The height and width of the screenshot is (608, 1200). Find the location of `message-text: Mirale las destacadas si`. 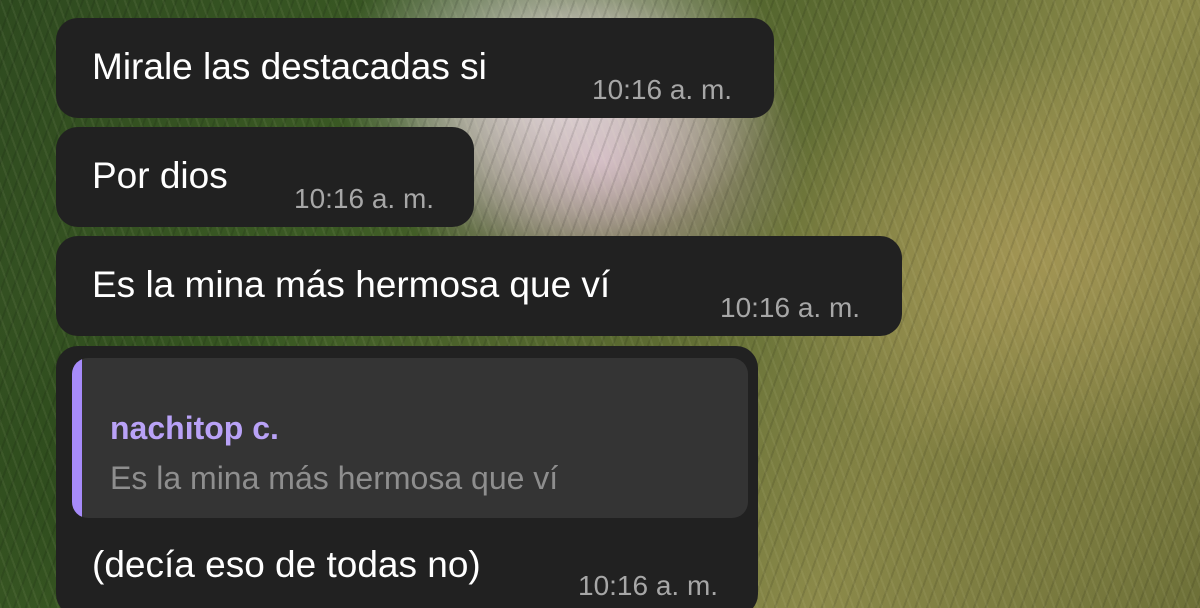

message-text: Mirale las destacadas si is located at coordinates (289, 66).